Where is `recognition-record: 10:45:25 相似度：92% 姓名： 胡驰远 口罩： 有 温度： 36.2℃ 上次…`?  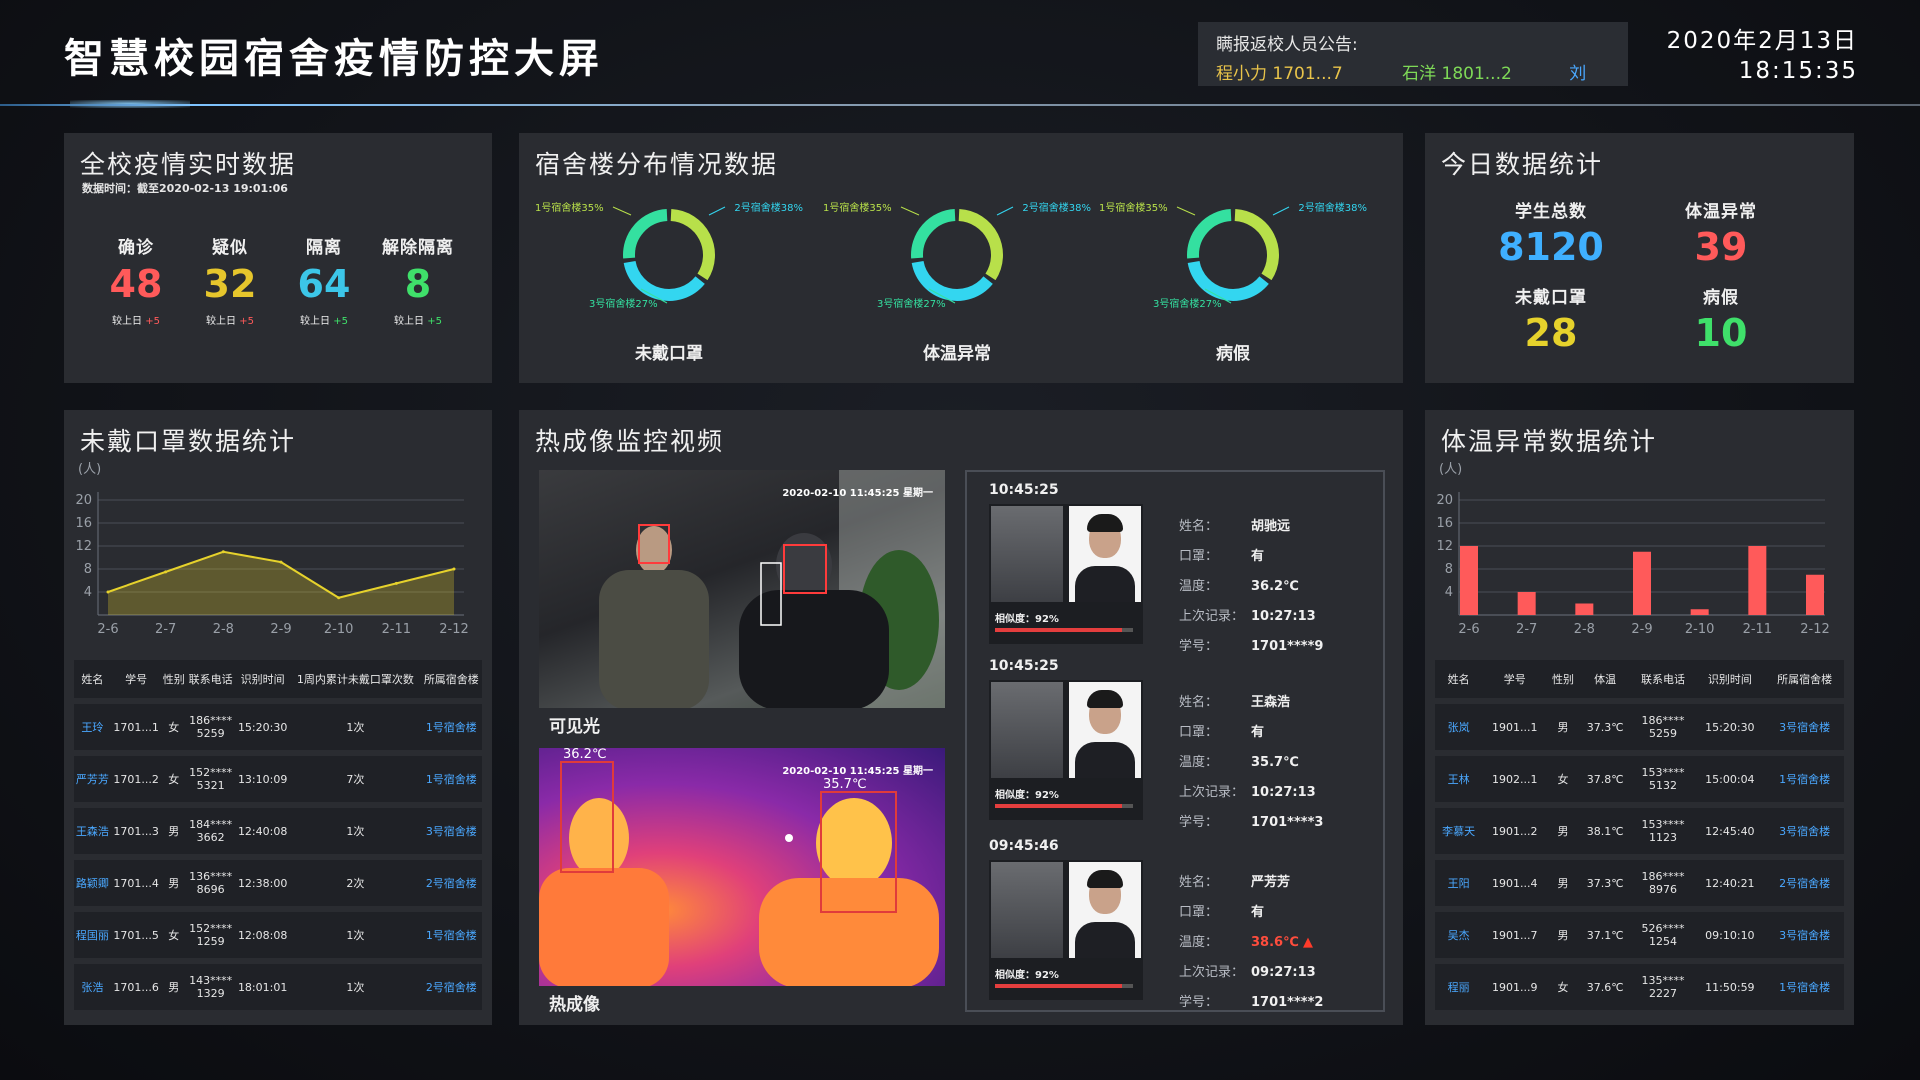
recognition-record: 10:45:25 相似度：92% 姓名： 胡驰远 口罩： 有 温度： 36.2℃ 上次… is located at coordinates (1179, 568).